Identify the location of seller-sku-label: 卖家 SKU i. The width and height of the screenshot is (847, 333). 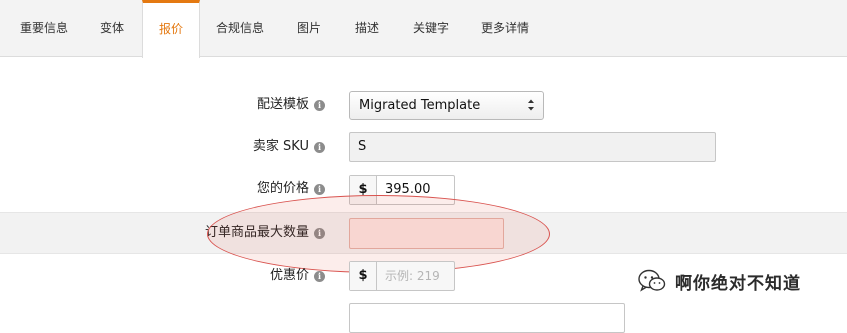
(289, 147).